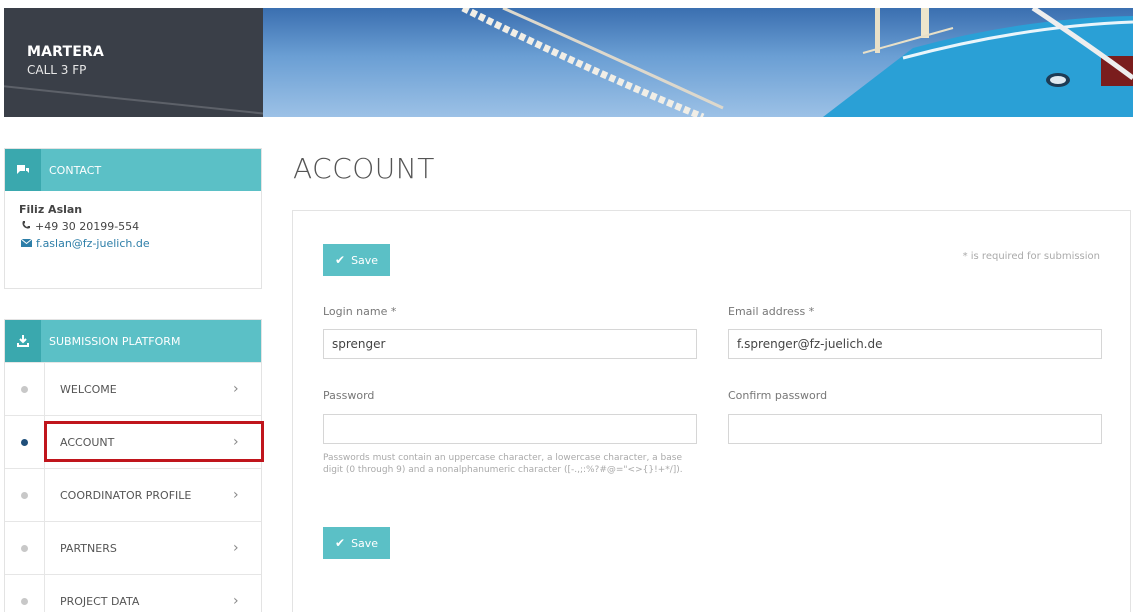  Describe the element at coordinates (133, 388) in the screenshot. I see `nav-item-welcome: WELCOME ›` at that location.